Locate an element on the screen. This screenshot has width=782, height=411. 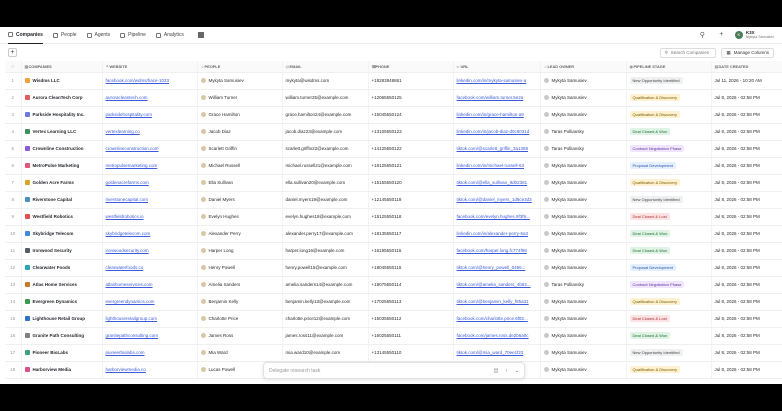
company-cell: Pioneer BioLabs is located at coordinates (62, 353).